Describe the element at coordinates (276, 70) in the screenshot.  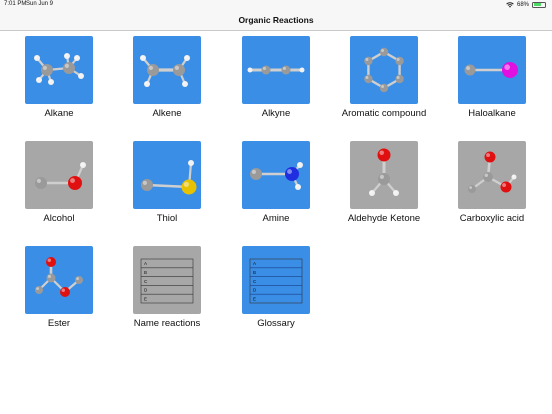
I see `alkyne-molecule-icon` at that location.